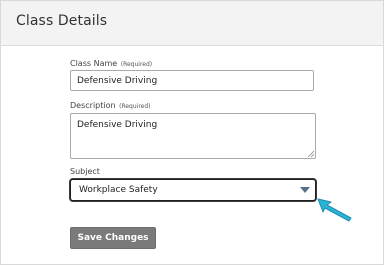  Describe the element at coordinates (136, 64) in the screenshot. I see `class-name-required-note: (Required)` at that location.